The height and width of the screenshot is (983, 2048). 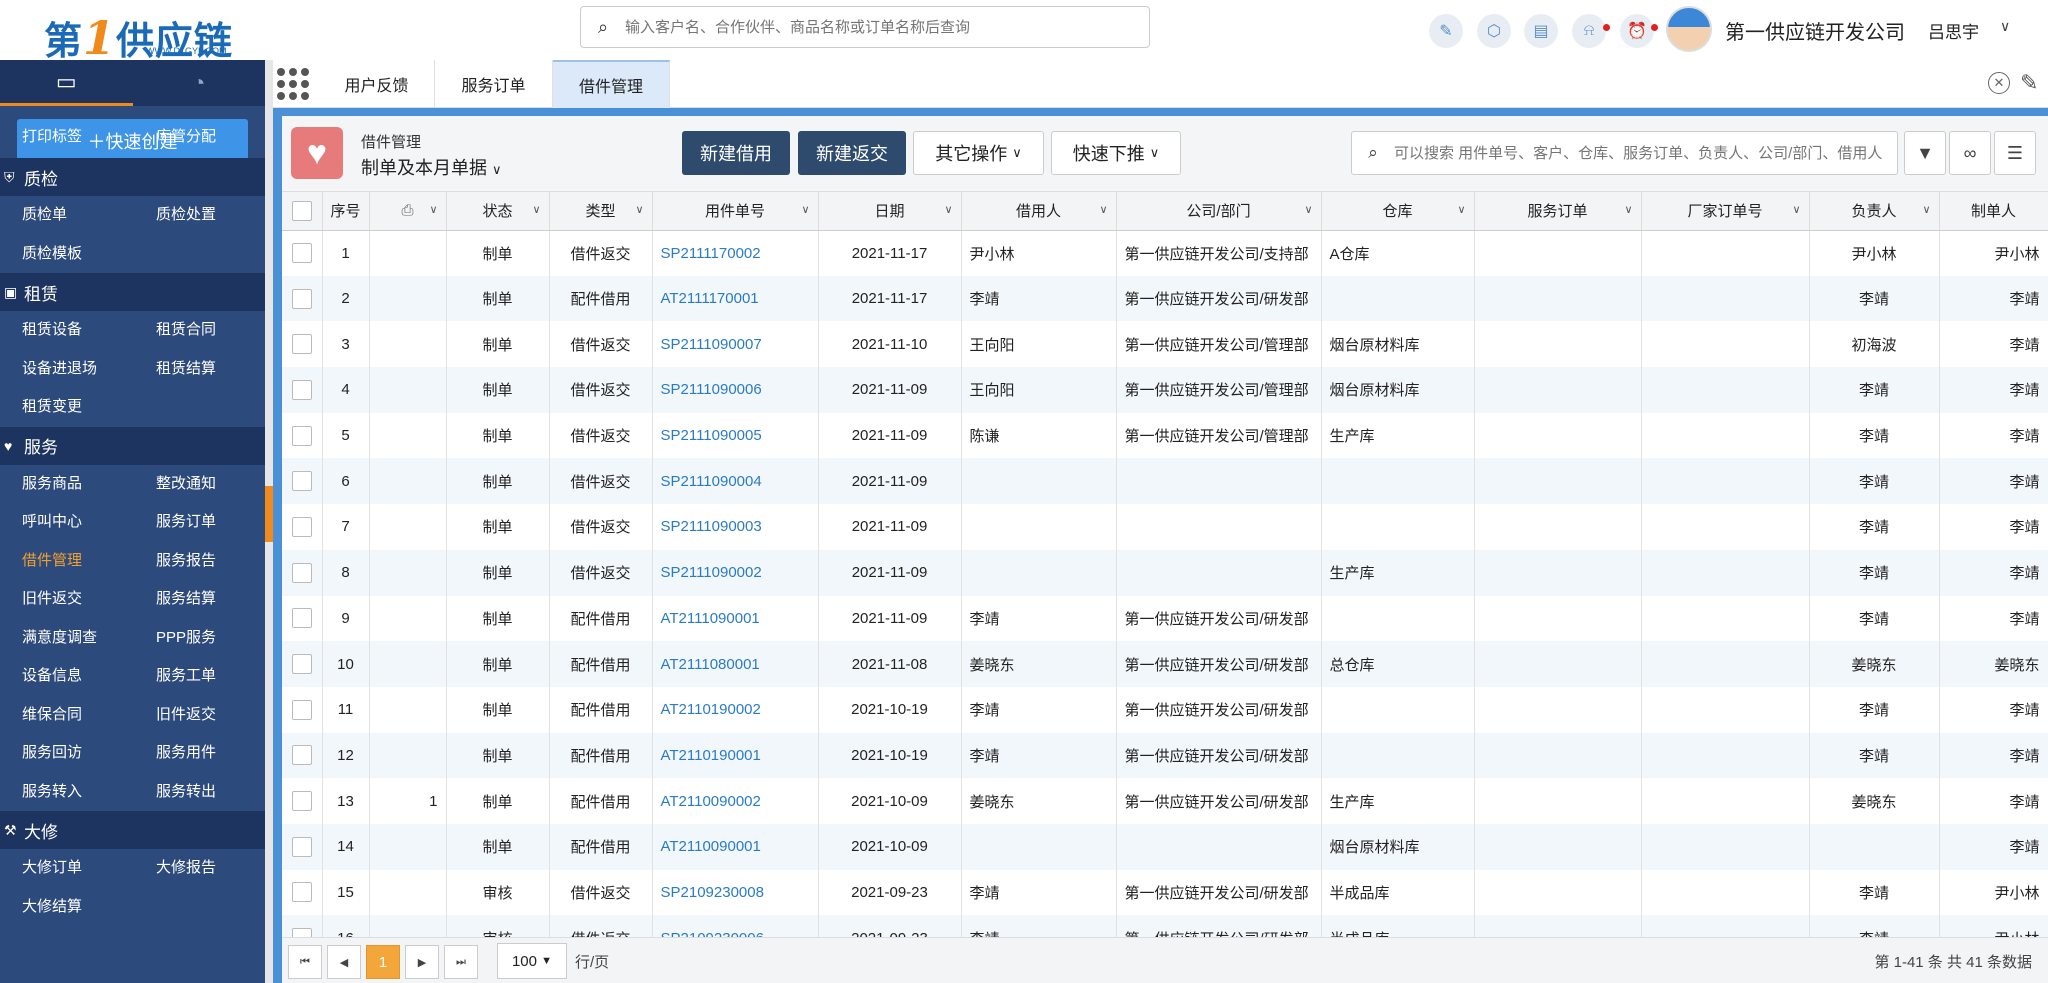 What do you see at coordinates (735, 755) in the screenshot?
I see `order-number-link: AT2110190001` at bounding box center [735, 755].